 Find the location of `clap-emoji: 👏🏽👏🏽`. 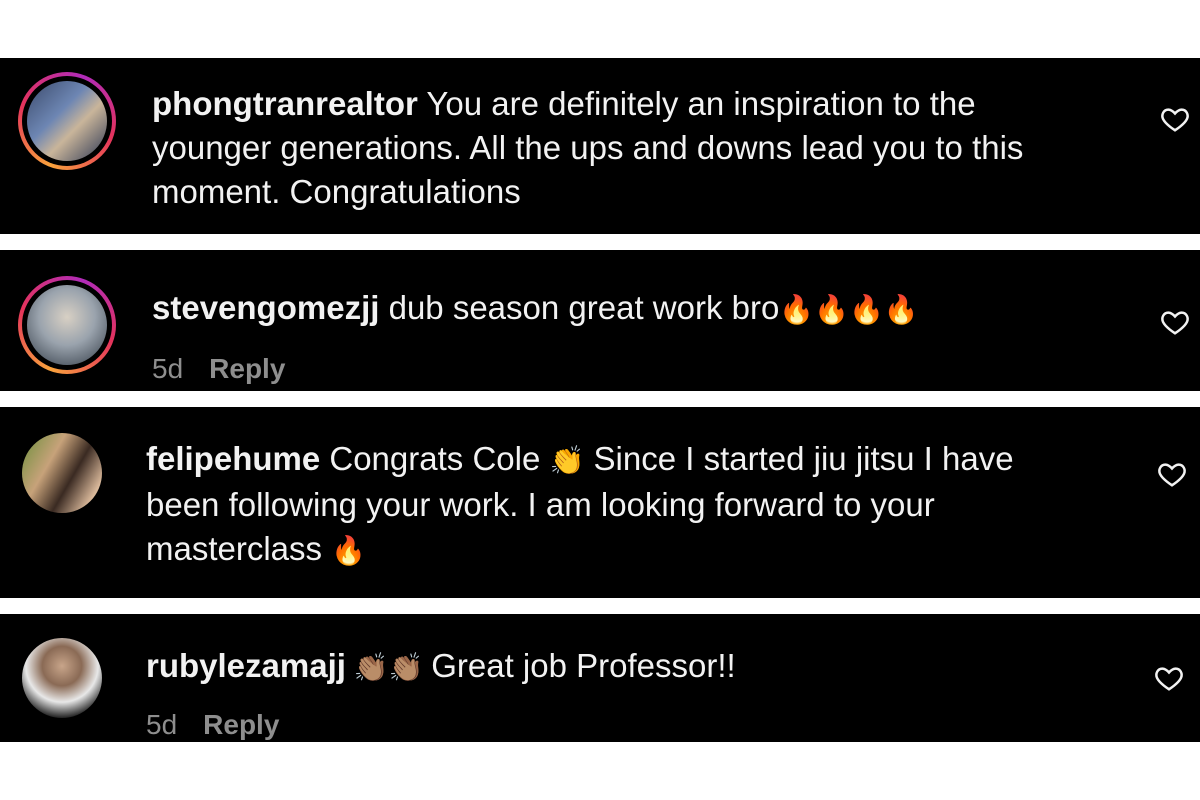

clap-emoji: 👏🏽👏🏽 is located at coordinates (388, 667).